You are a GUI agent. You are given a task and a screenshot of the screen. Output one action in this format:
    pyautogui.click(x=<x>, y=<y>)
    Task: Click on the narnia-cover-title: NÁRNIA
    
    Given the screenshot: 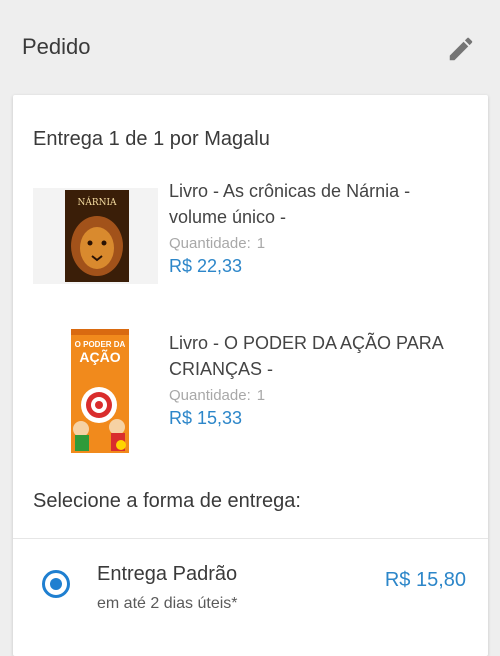 What is the action you would take?
    pyautogui.click(x=97, y=202)
    